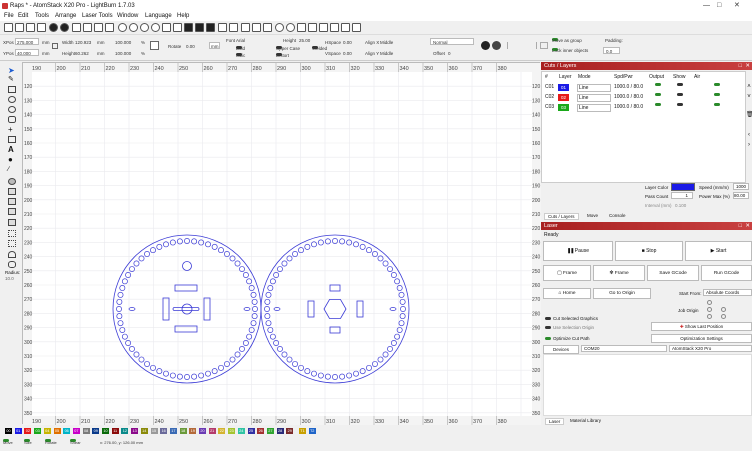 This screenshot has height=451, width=752. What do you see at coordinates (188, 27) in the screenshot?
I see `monitor-icon` at bounding box center [188, 27].